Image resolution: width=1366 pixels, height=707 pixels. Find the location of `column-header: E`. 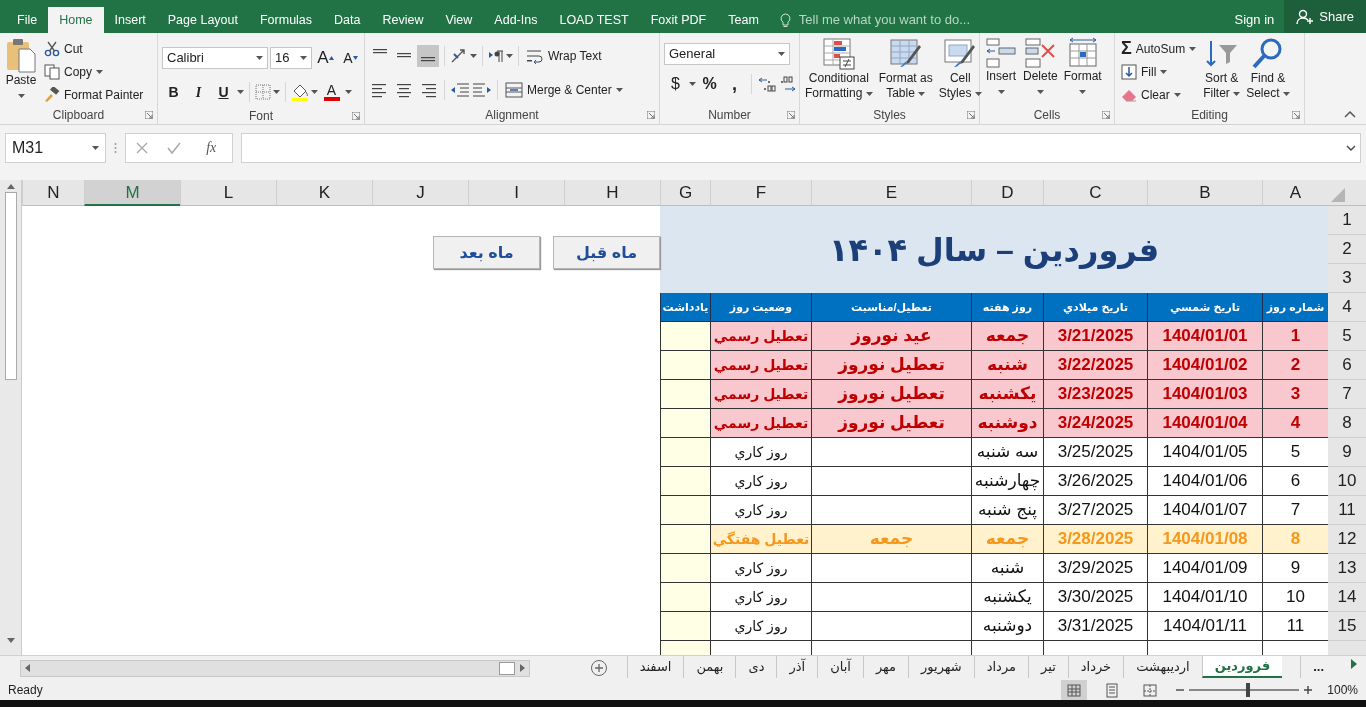

column-header: E is located at coordinates (891, 193).